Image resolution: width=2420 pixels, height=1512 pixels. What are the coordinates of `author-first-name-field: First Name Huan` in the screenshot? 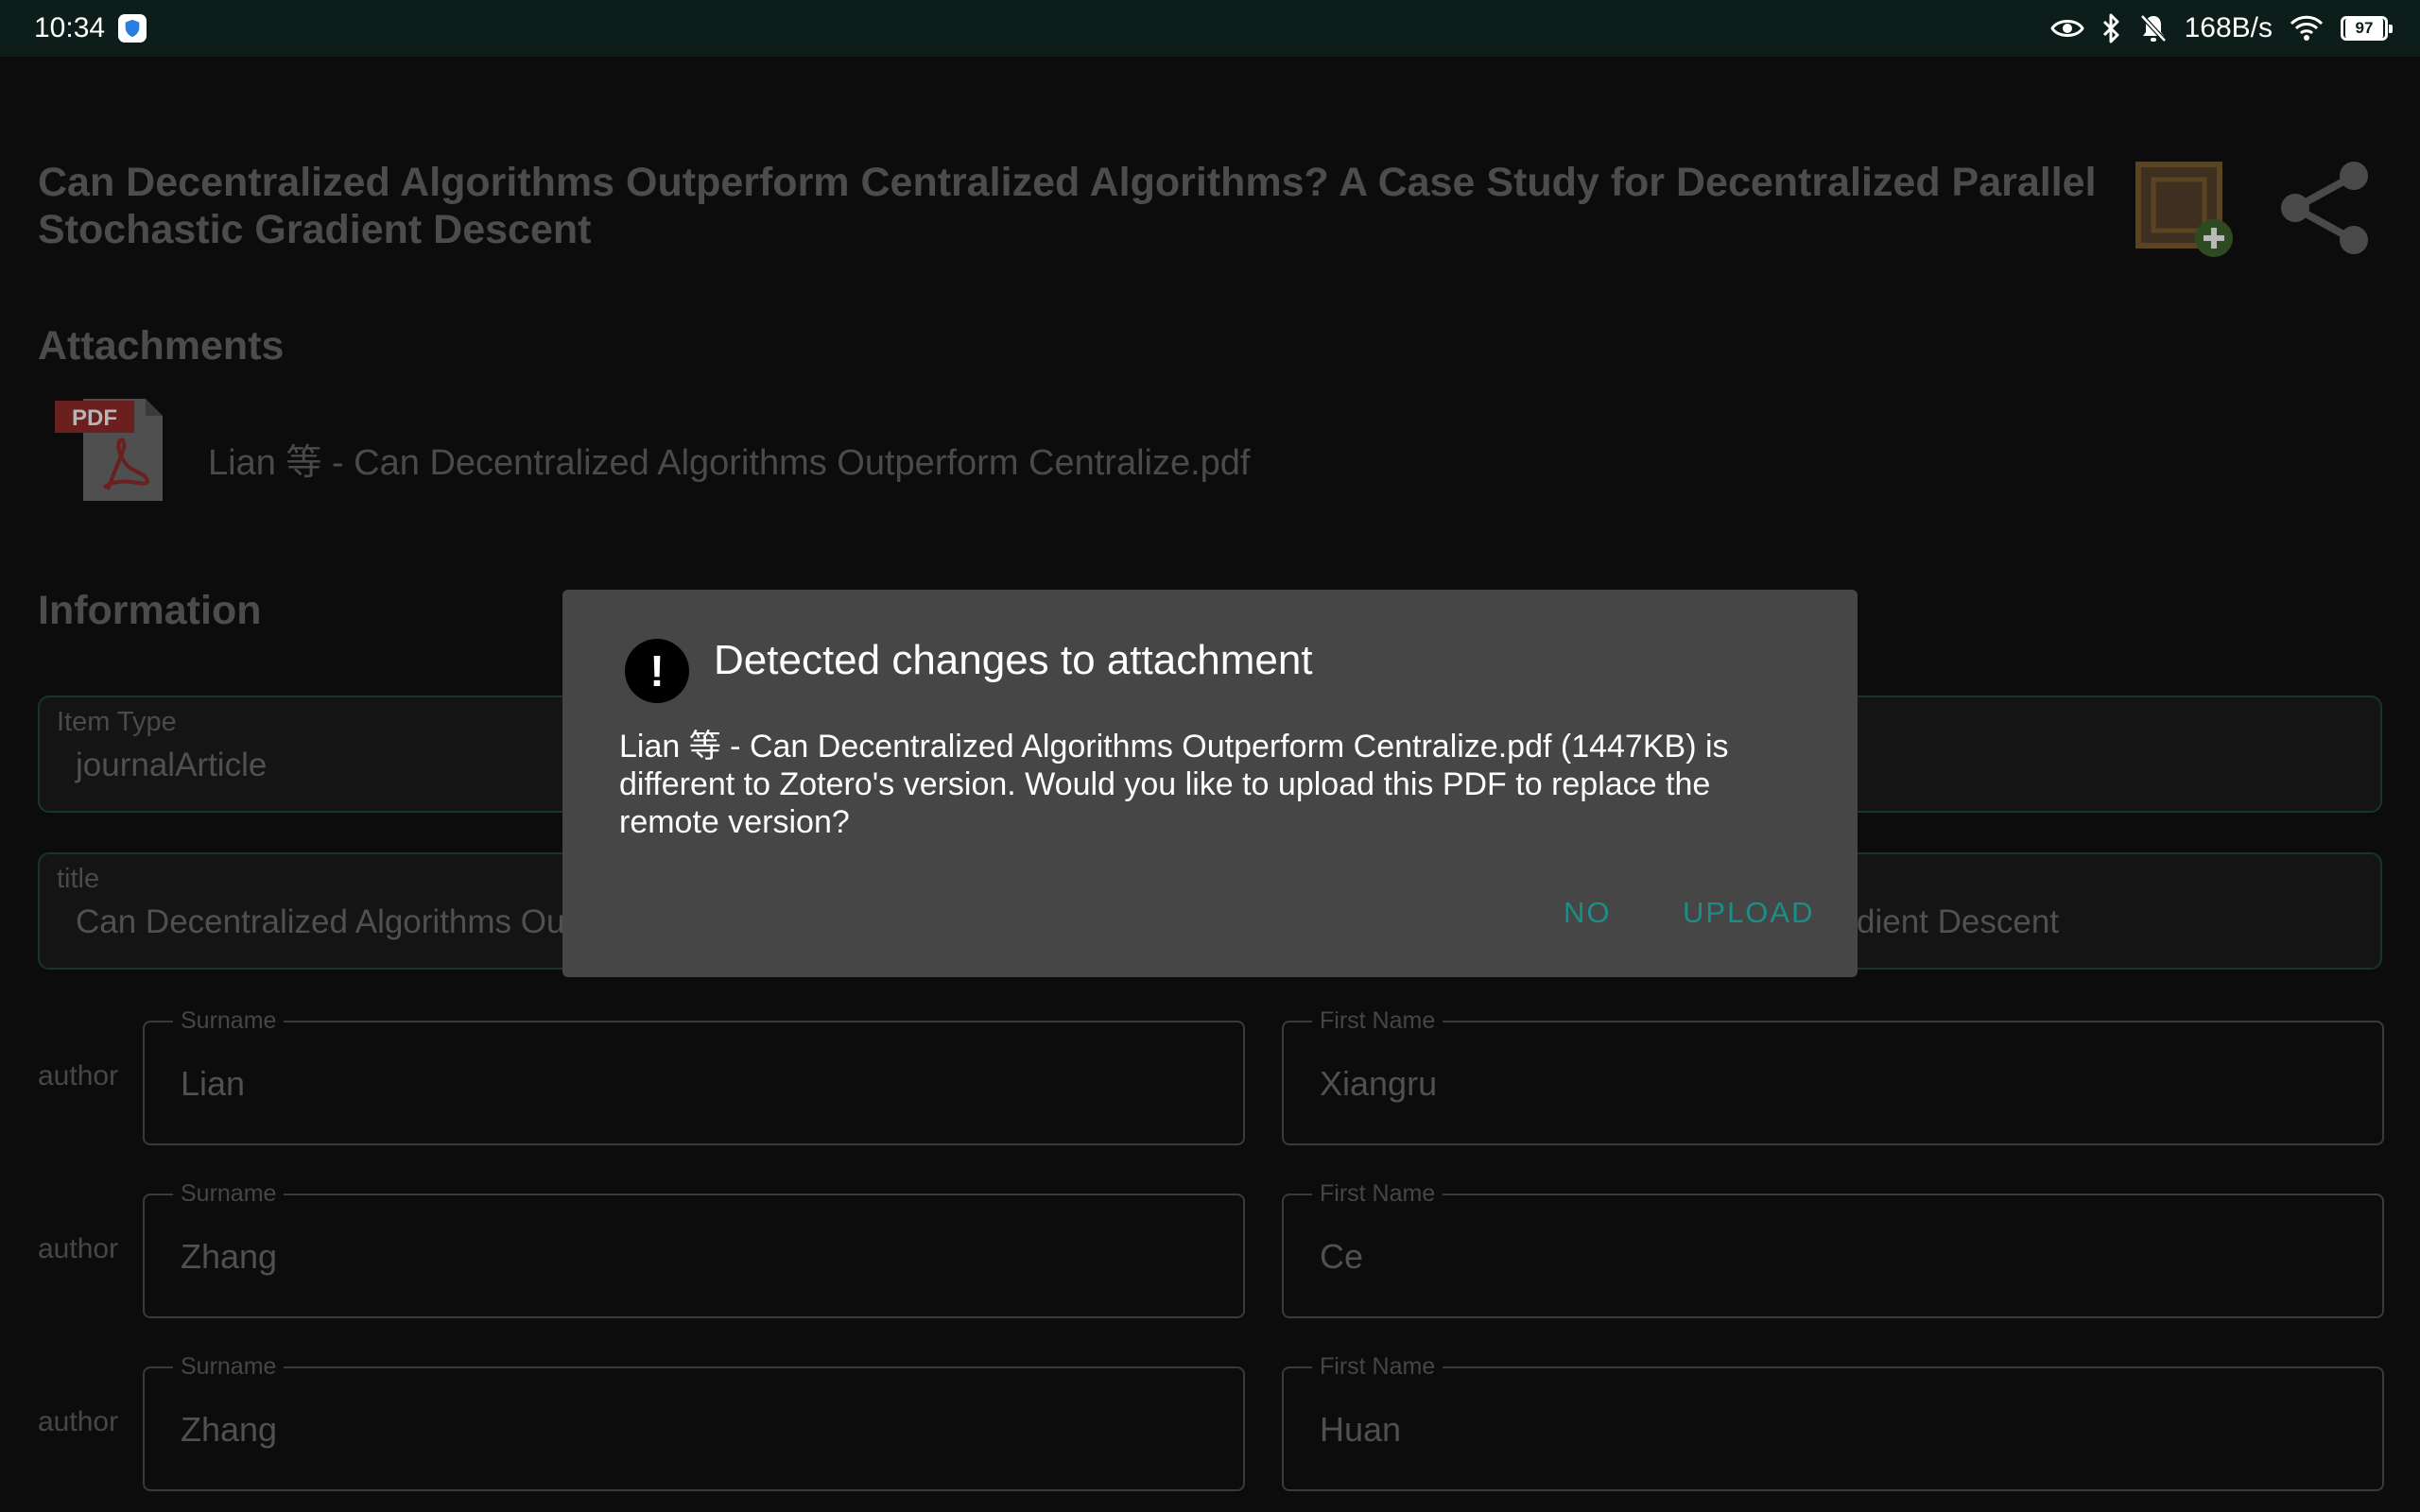 It's located at (1833, 1422).